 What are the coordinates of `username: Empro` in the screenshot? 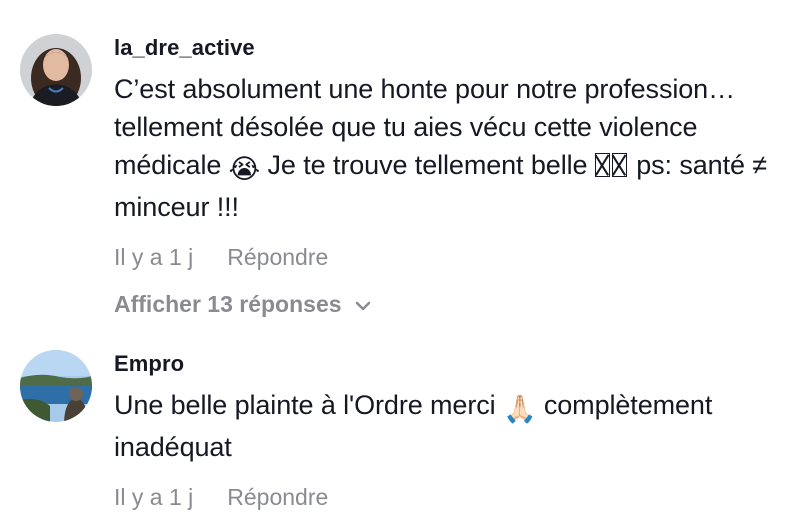 It's located at (449, 364).